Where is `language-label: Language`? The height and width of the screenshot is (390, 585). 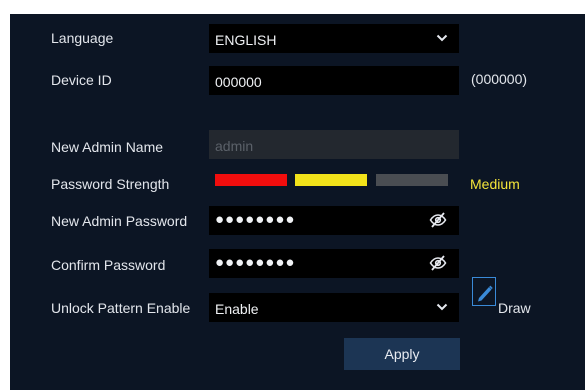
language-label: Language is located at coordinates (82, 38).